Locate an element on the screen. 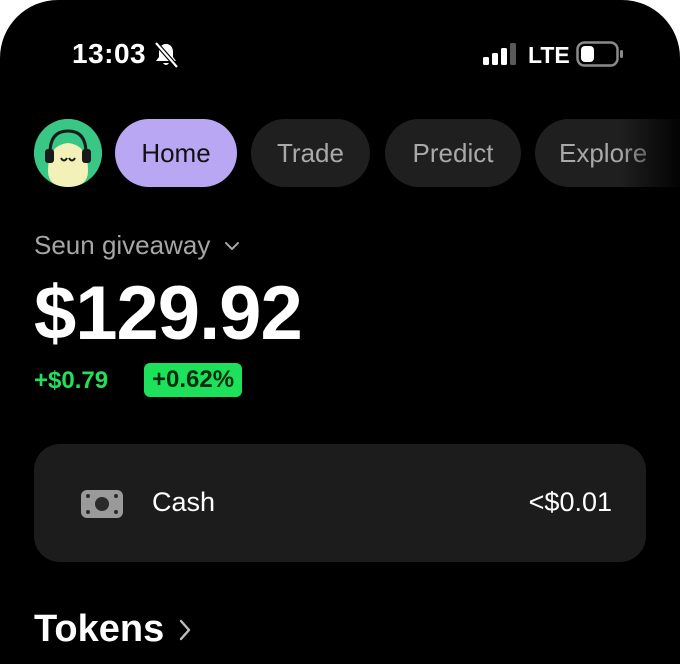 The width and height of the screenshot is (680, 664). network-label: LTE is located at coordinates (549, 55).